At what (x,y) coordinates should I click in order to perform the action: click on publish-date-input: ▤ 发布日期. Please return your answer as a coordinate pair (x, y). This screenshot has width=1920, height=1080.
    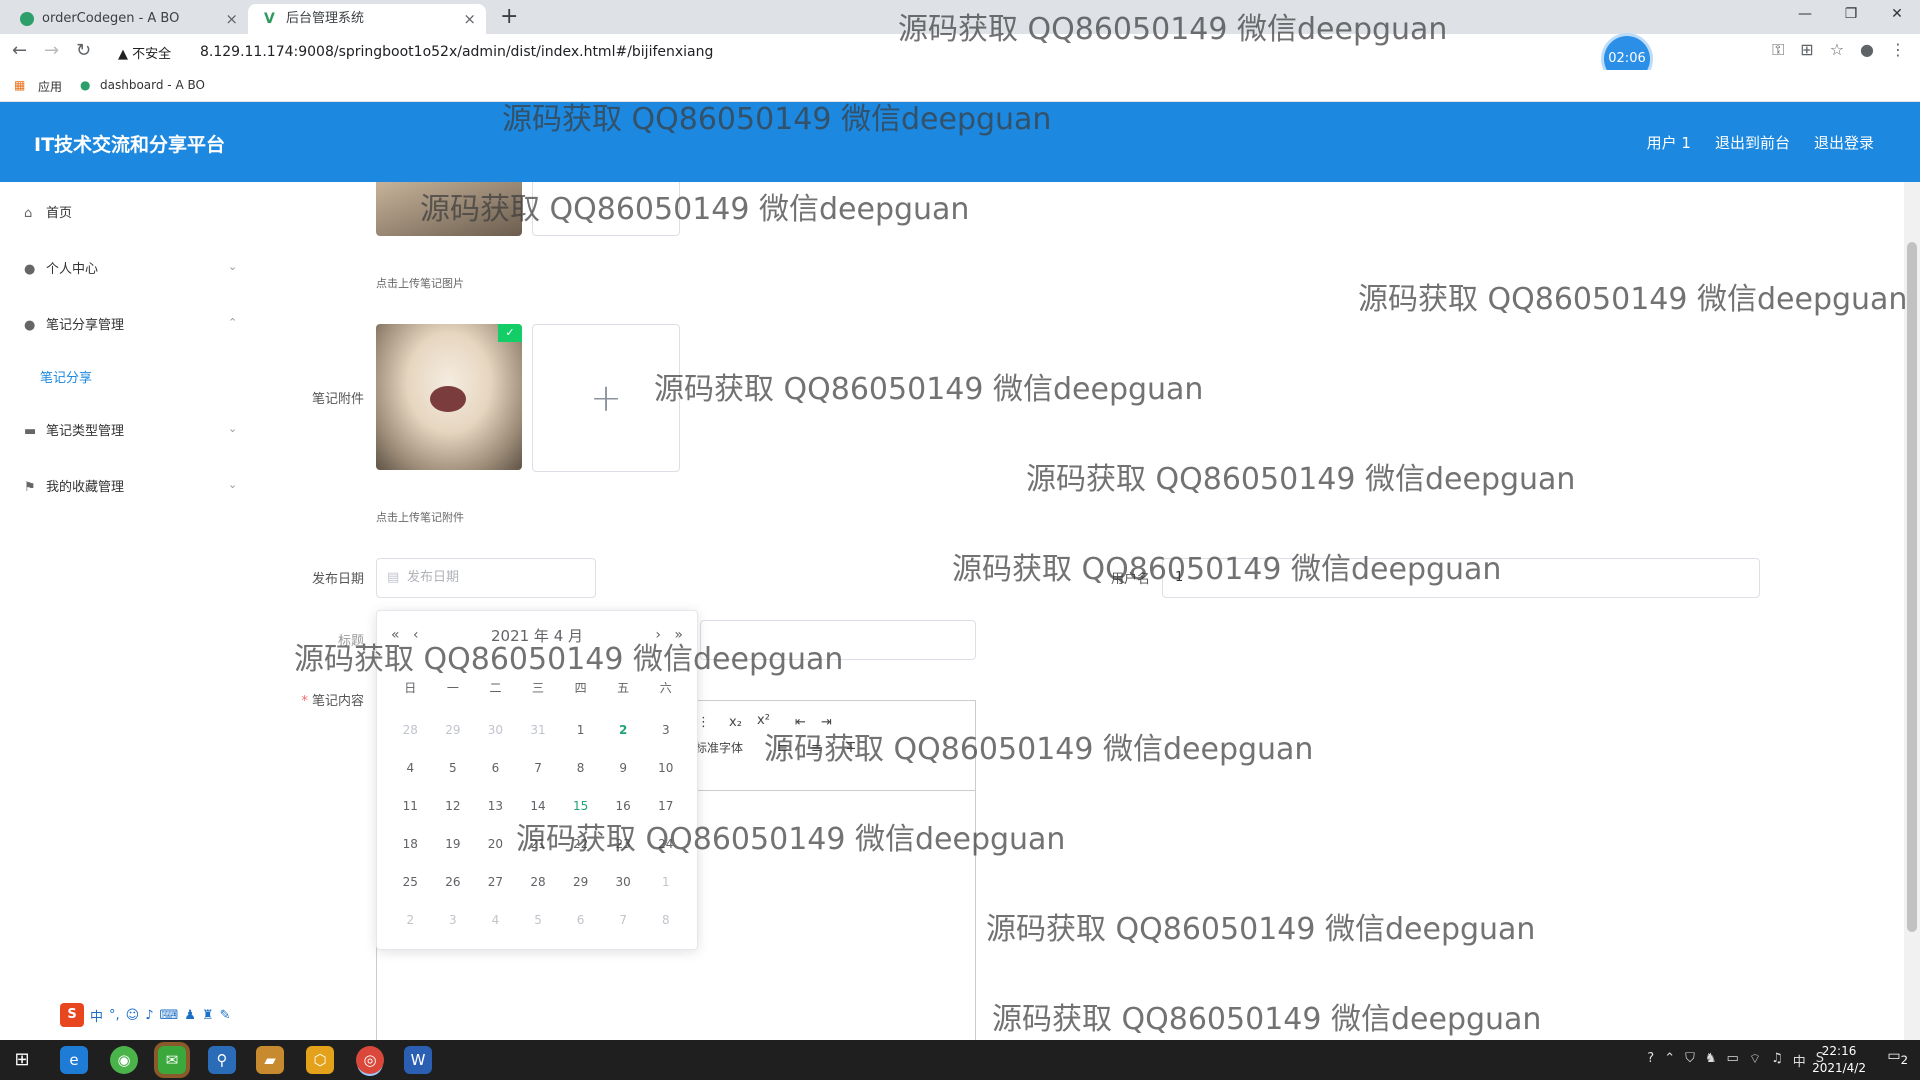
    Looking at the image, I should click on (486, 578).